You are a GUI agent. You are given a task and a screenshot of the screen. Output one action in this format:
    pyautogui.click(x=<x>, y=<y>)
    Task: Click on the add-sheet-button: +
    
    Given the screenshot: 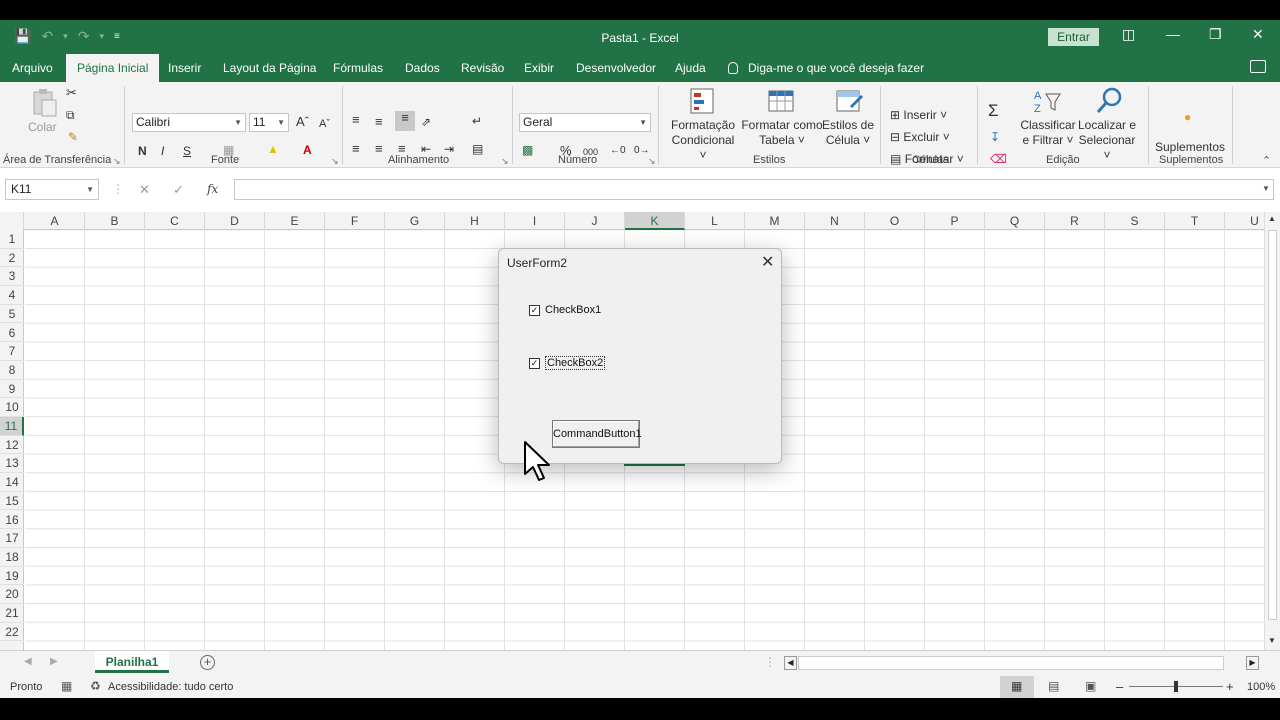 What is the action you would take?
    pyautogui.click(x=207, y=662)
    